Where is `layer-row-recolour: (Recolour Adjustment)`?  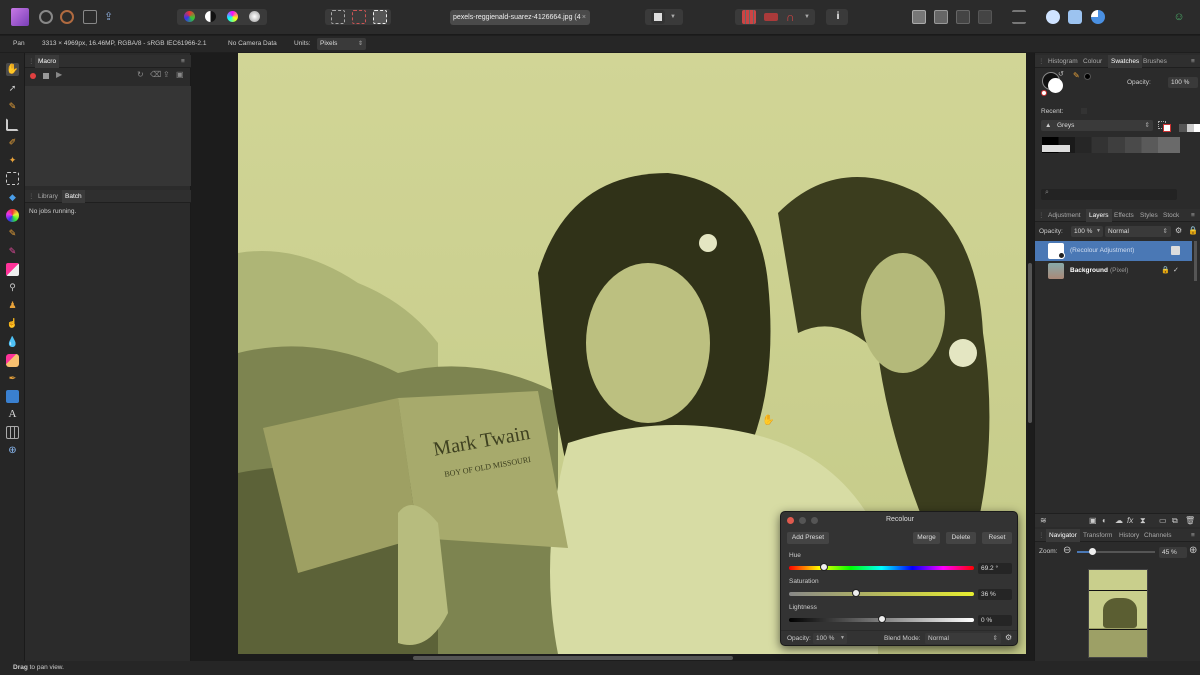 layer-row-recolour: (Recolour Adjustment) is located at coordinates (1113, 251).